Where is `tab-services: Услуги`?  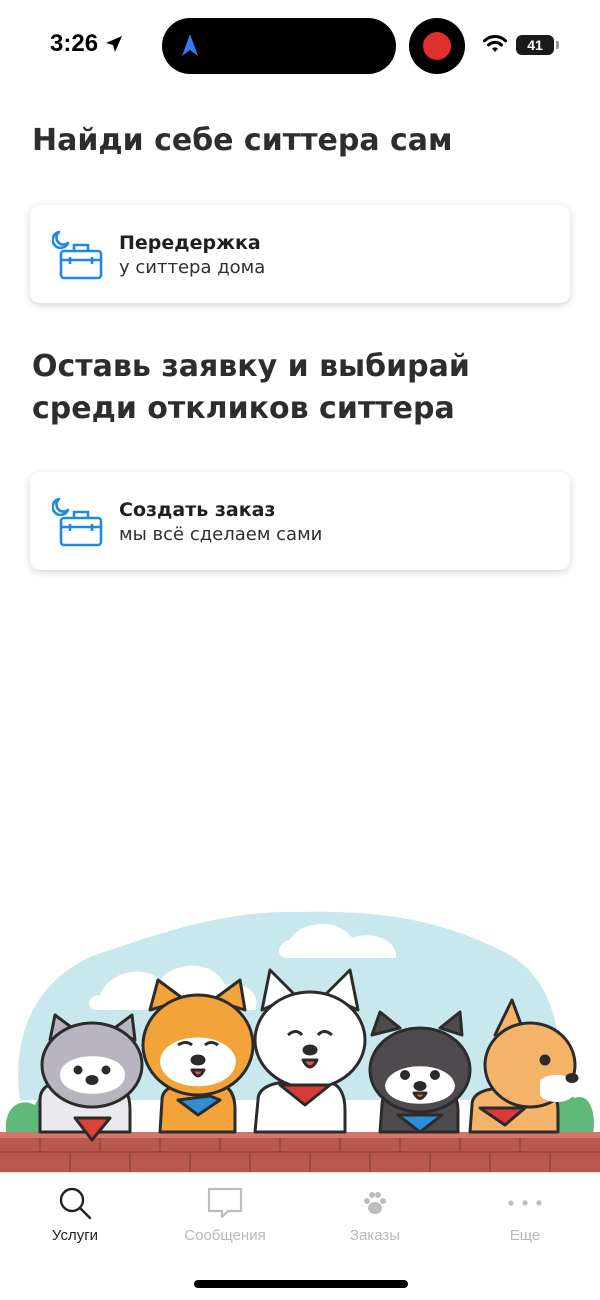
tab-services: Услуги is located at coordinates (75, 1214).